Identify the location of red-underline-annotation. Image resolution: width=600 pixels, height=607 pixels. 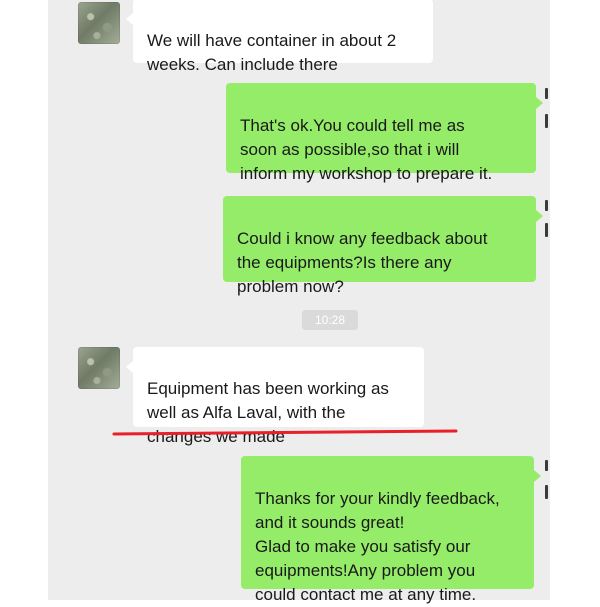
(285, 432).